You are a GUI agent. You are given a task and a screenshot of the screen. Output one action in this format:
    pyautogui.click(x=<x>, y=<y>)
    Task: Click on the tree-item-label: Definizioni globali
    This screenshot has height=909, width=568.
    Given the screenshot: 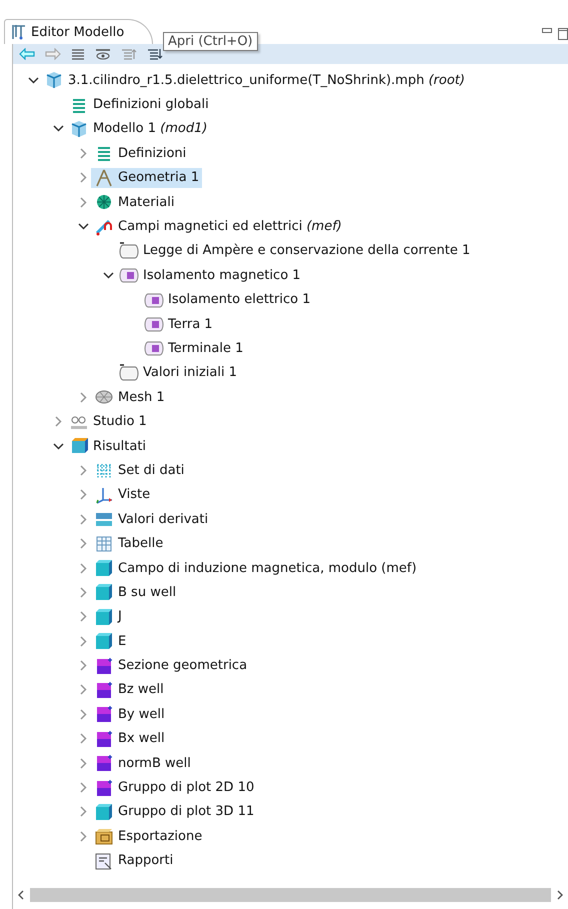 What is the action you would take?
    pyautogui.click(x=151, y=104)
    